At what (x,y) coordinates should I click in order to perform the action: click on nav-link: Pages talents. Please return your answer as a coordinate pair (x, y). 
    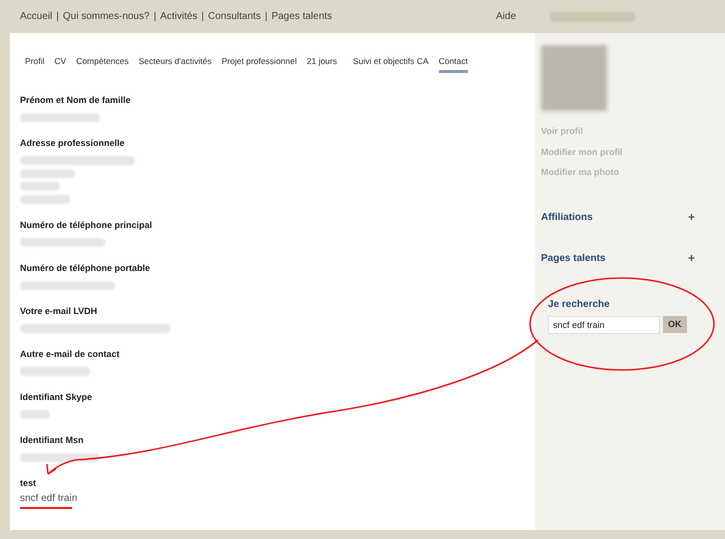
    Looking at the image, I should click on (301, 16).